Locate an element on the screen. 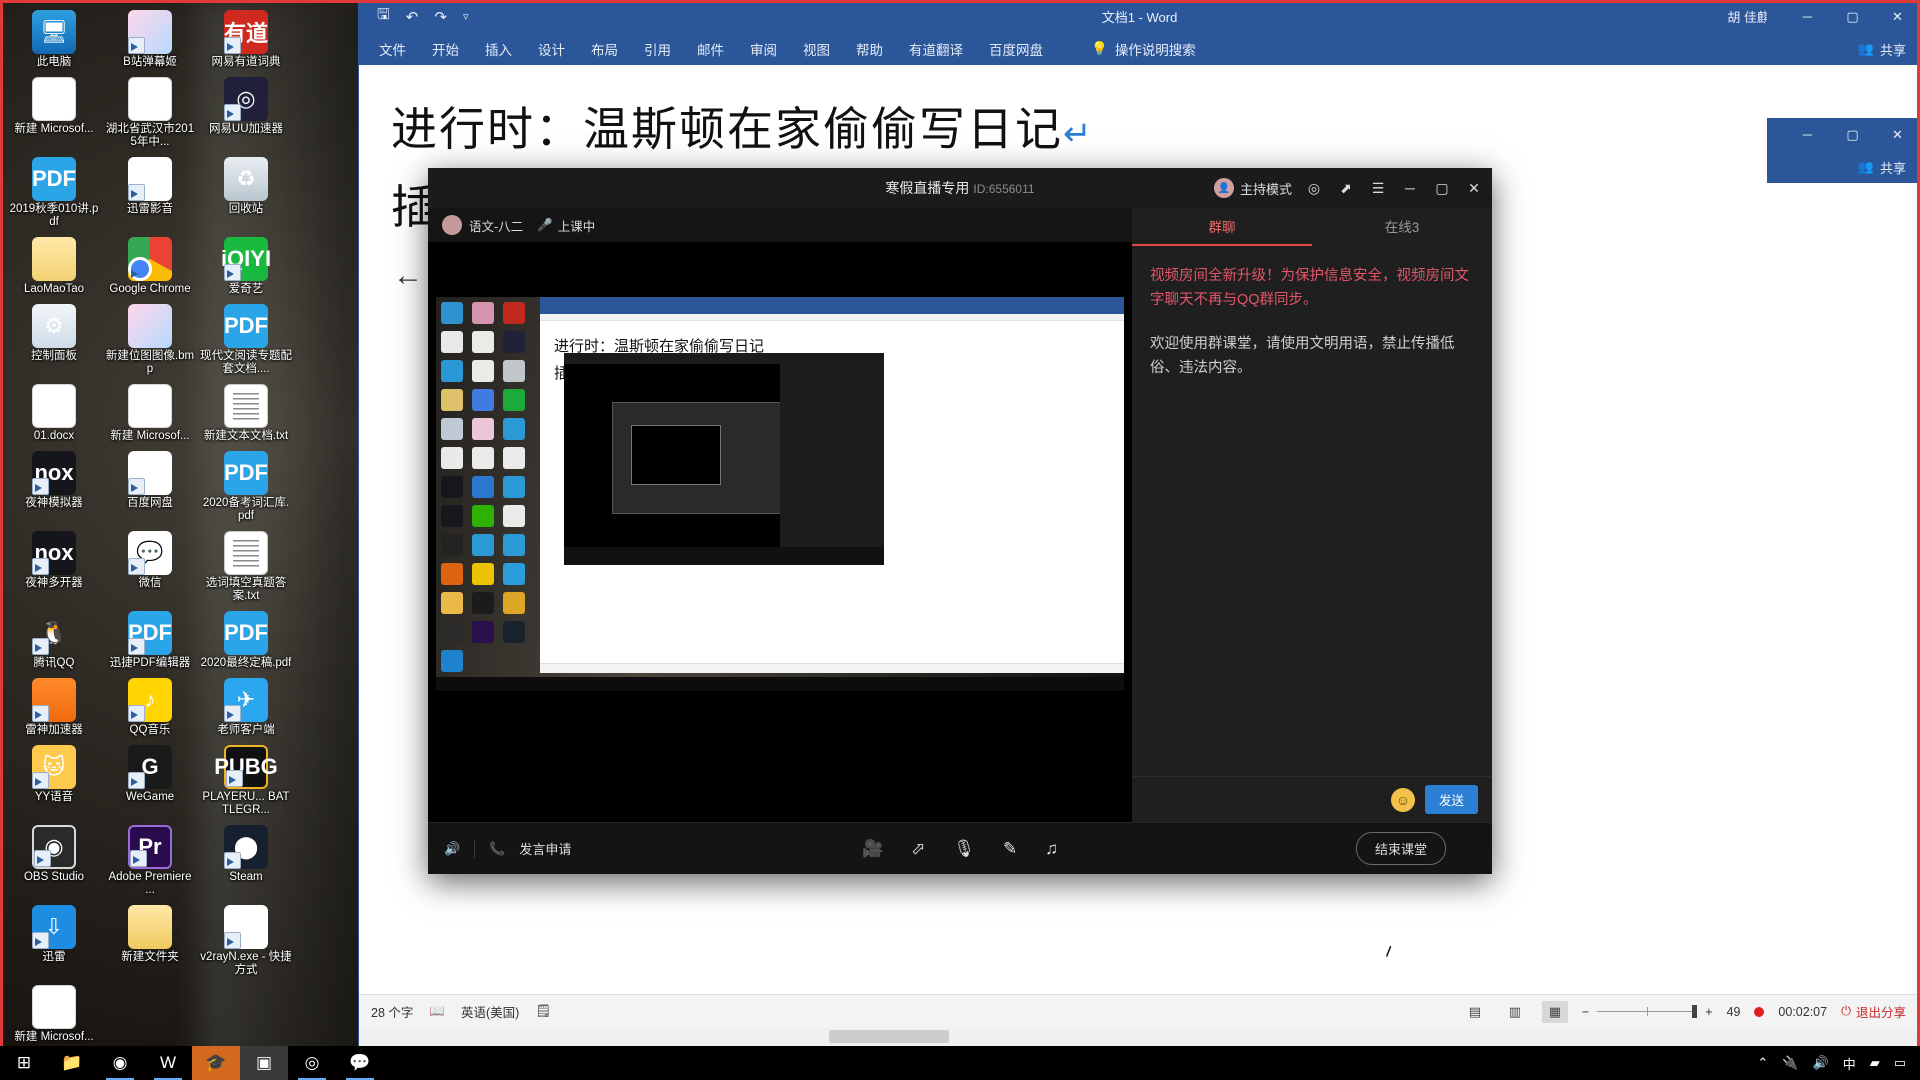 The width and height of the screenshot is (1920, 1080). camera-off-icon: 🎥 is located at coordinates (872, 849).